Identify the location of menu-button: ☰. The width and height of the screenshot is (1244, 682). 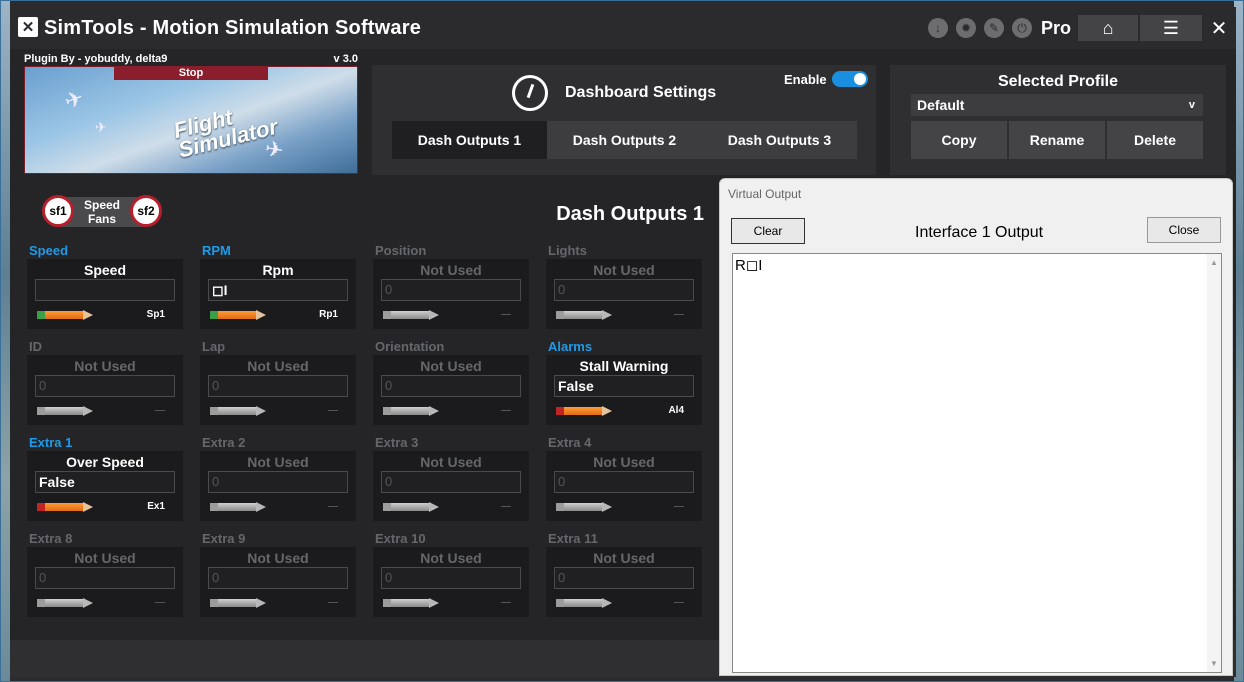
(1171, 28).